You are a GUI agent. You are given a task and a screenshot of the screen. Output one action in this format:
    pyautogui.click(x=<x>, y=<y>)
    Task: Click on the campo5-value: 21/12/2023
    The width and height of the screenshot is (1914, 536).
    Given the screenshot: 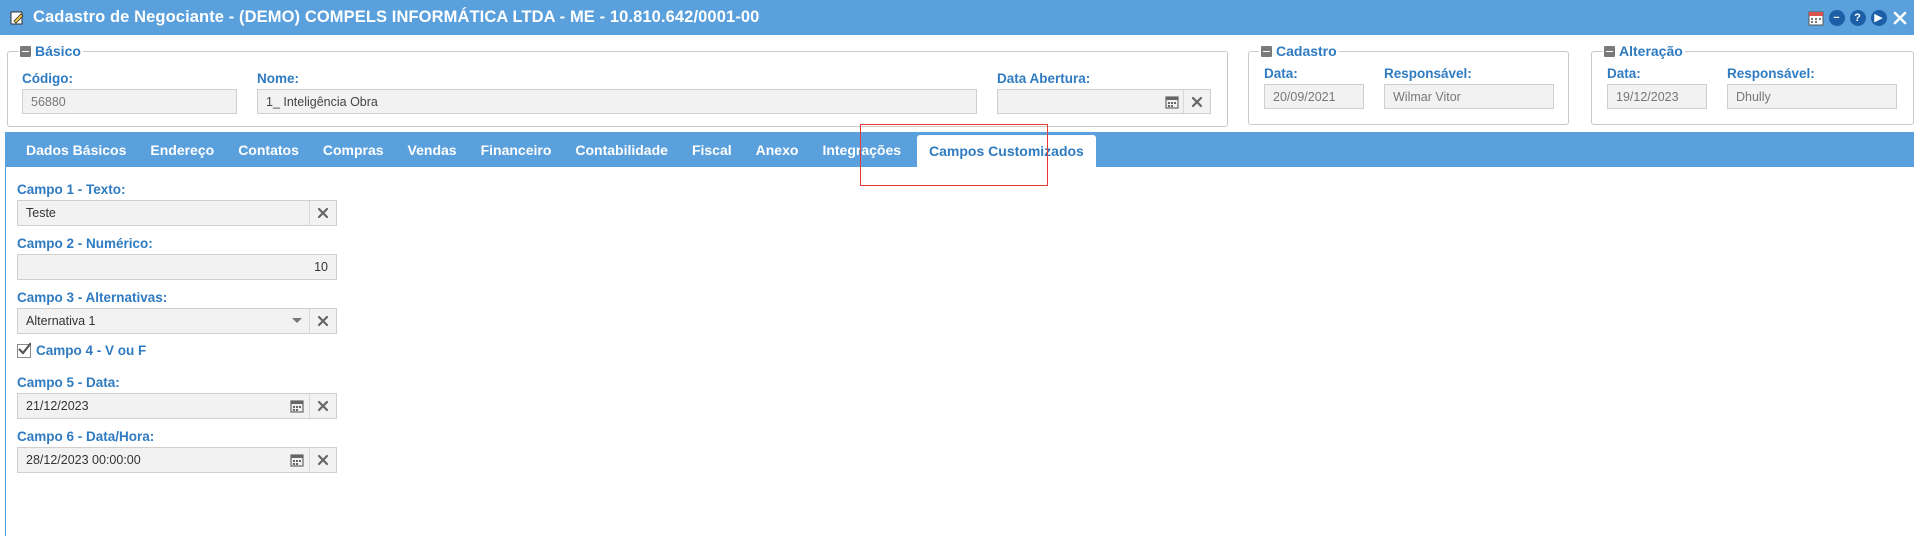 What is the action you would take?
    pyautogui.click(x=57, y=406)
    